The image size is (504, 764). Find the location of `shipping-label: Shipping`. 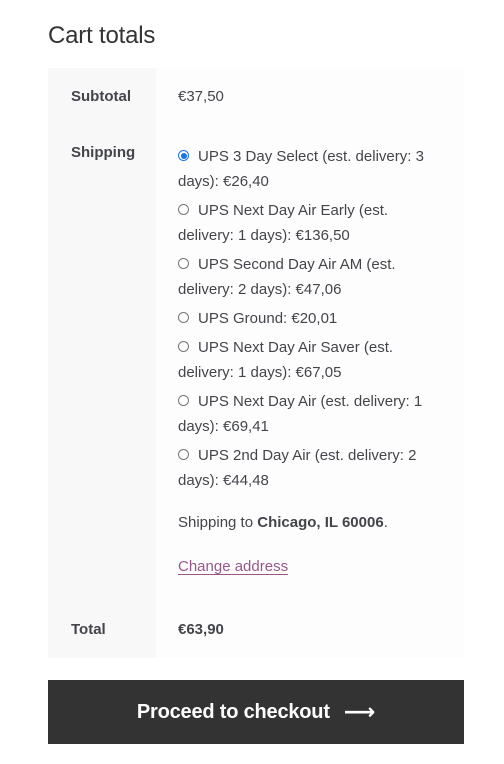

shipping-label: Shipping is located at coordinates (102, 362).